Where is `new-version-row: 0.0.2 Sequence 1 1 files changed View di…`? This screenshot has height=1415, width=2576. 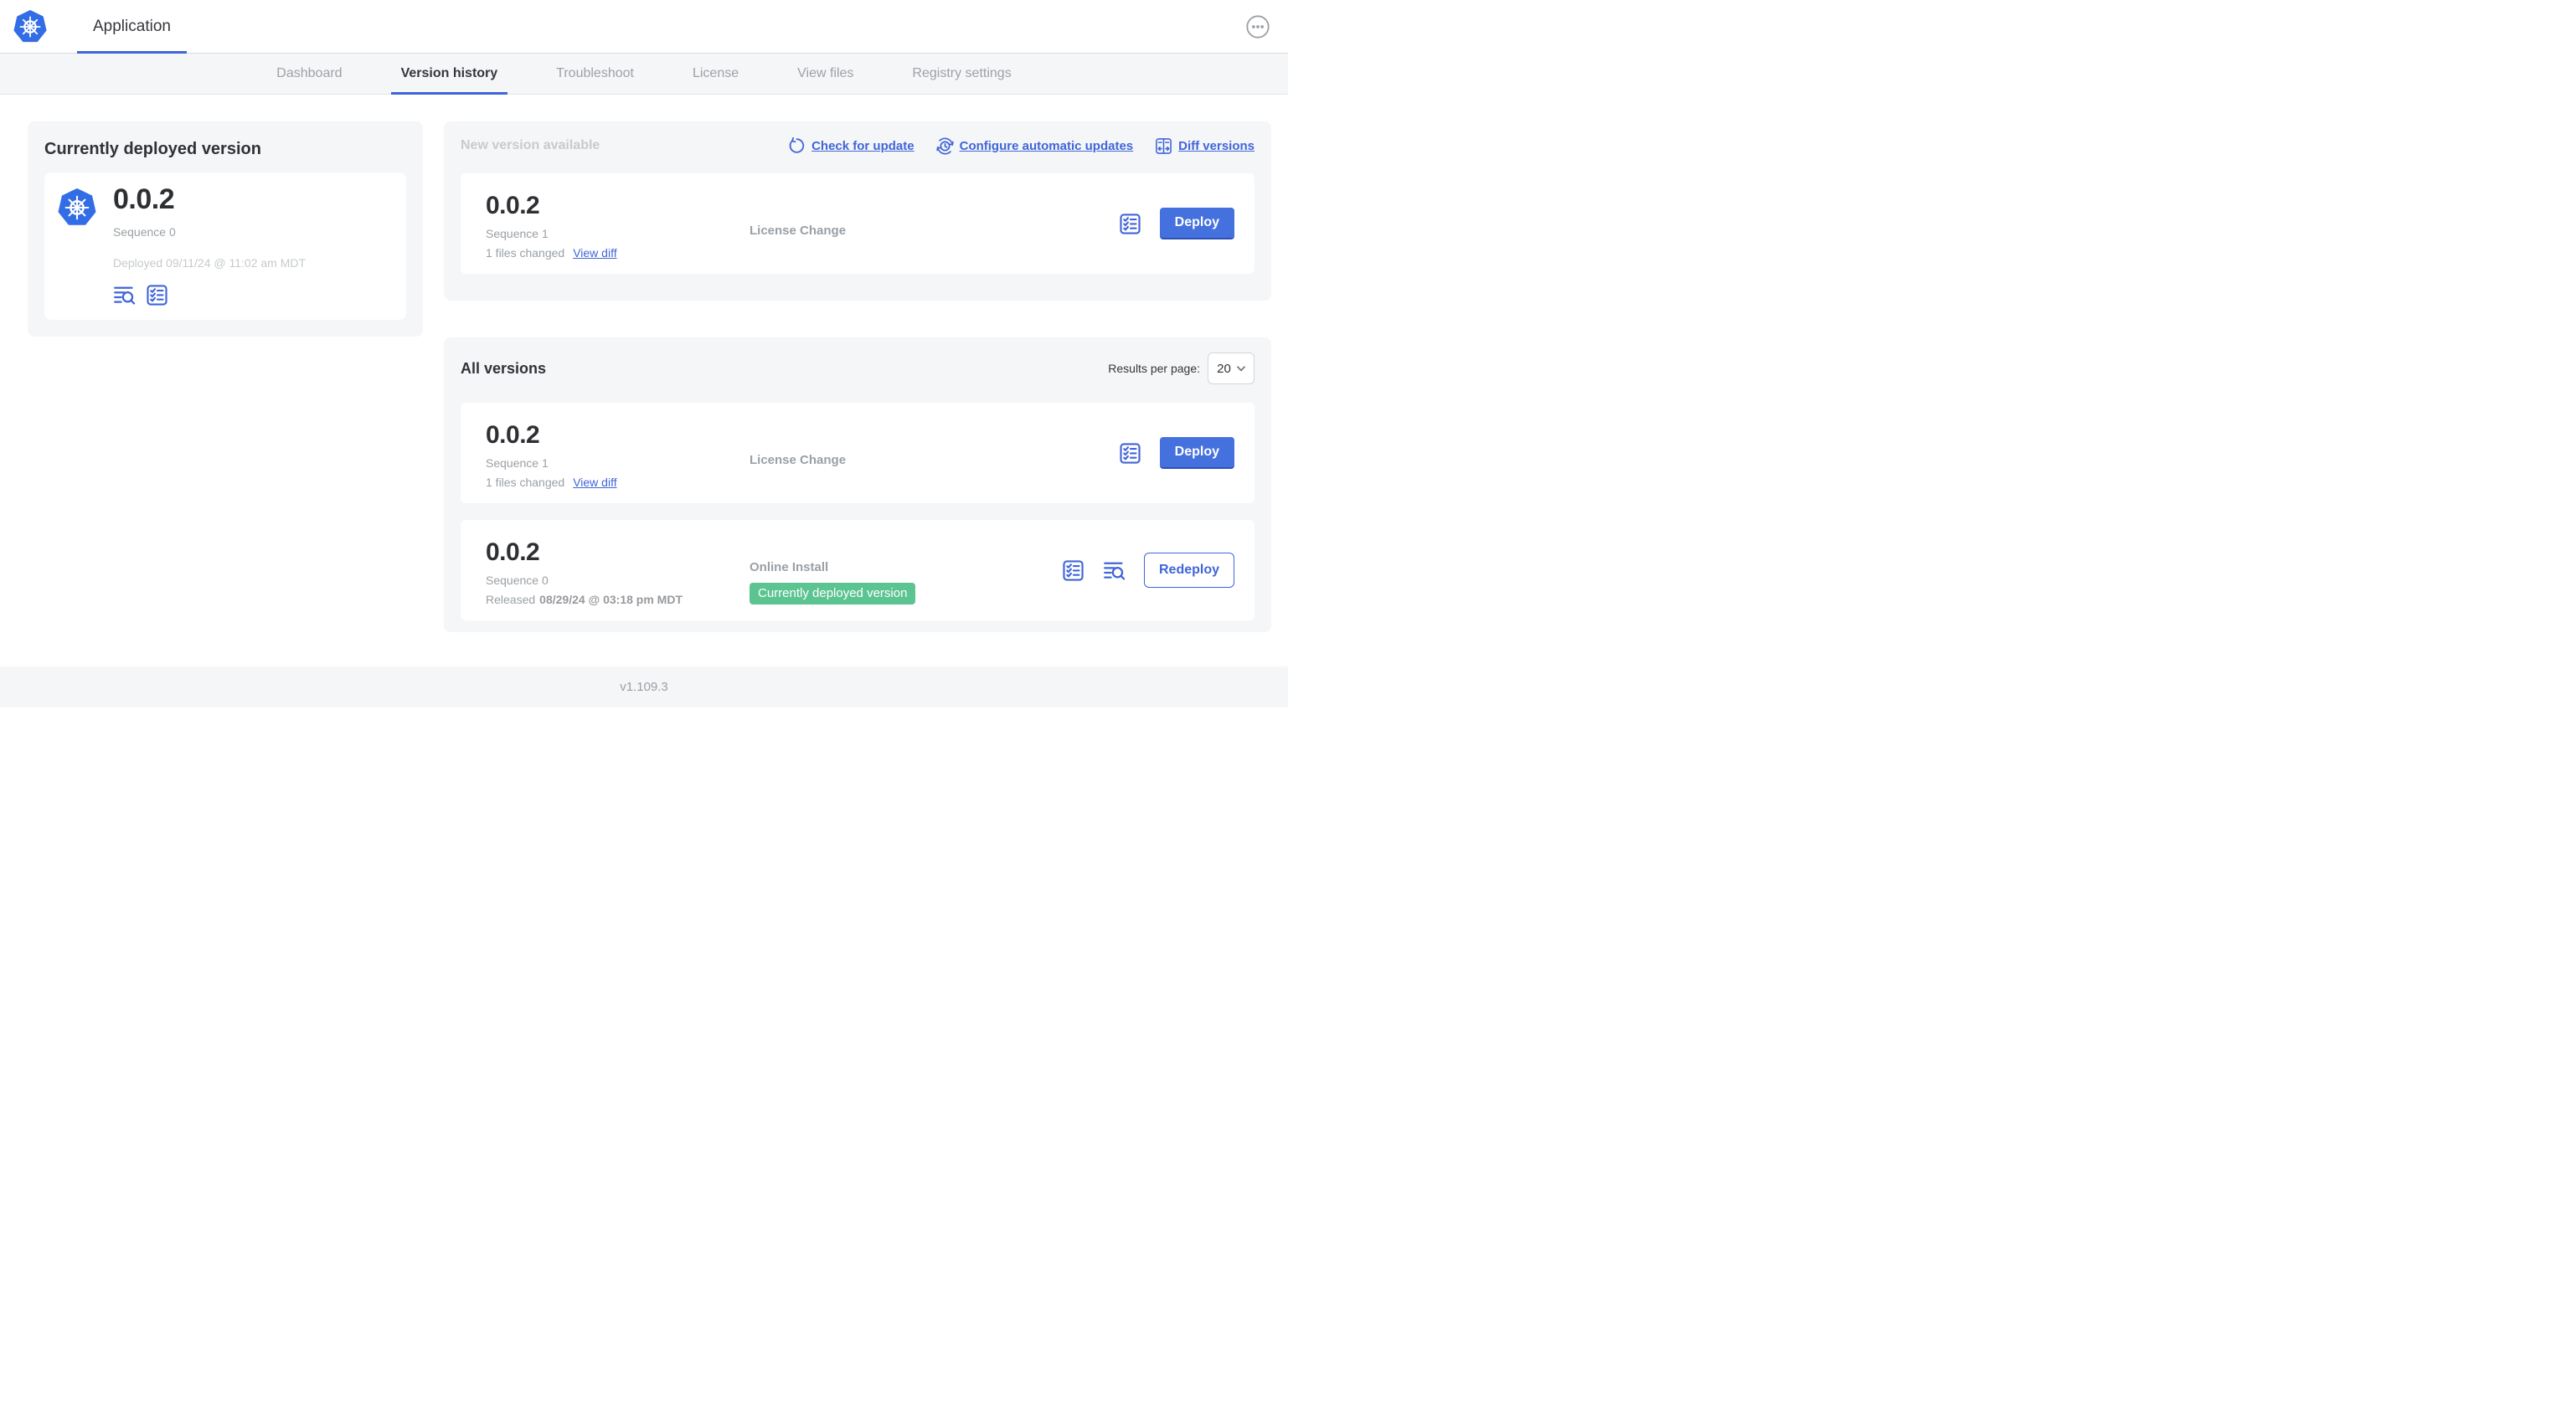 new-version-row: 0.0.2 Sequence 1 1 files changed View di… is located at coordinates (858, 223).